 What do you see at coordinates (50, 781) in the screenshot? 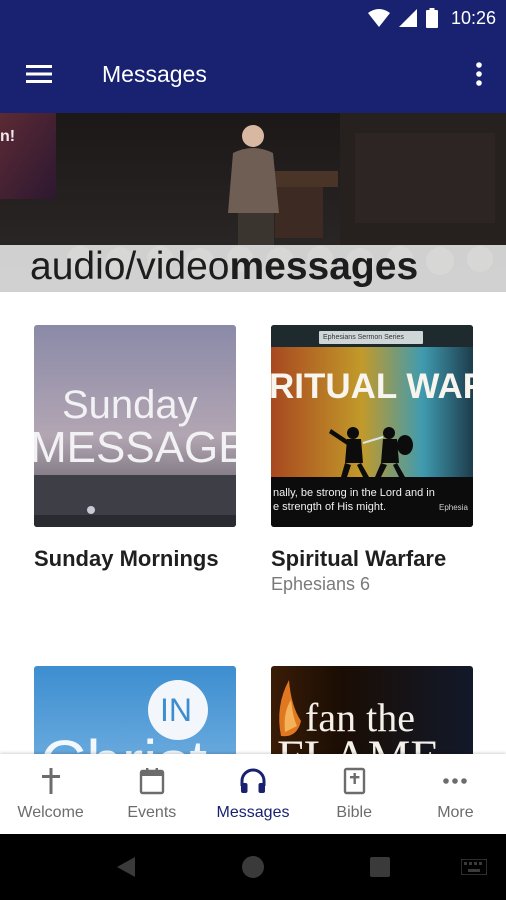
I see `cross-icon` at bounding box center [50, 781].